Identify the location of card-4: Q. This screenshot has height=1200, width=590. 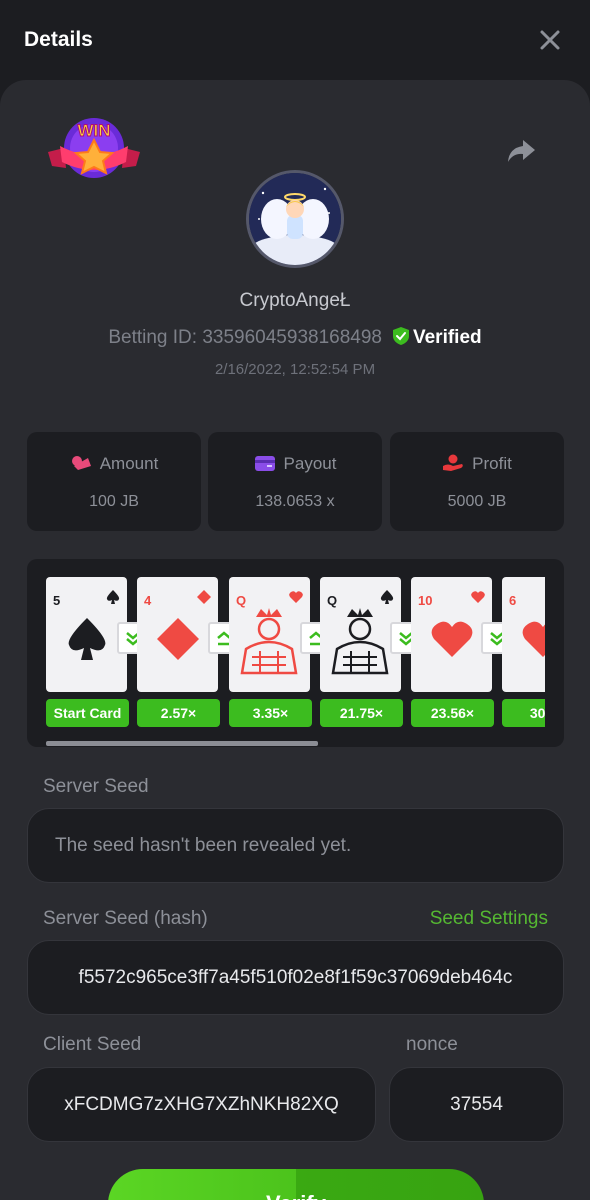
(360, 634).